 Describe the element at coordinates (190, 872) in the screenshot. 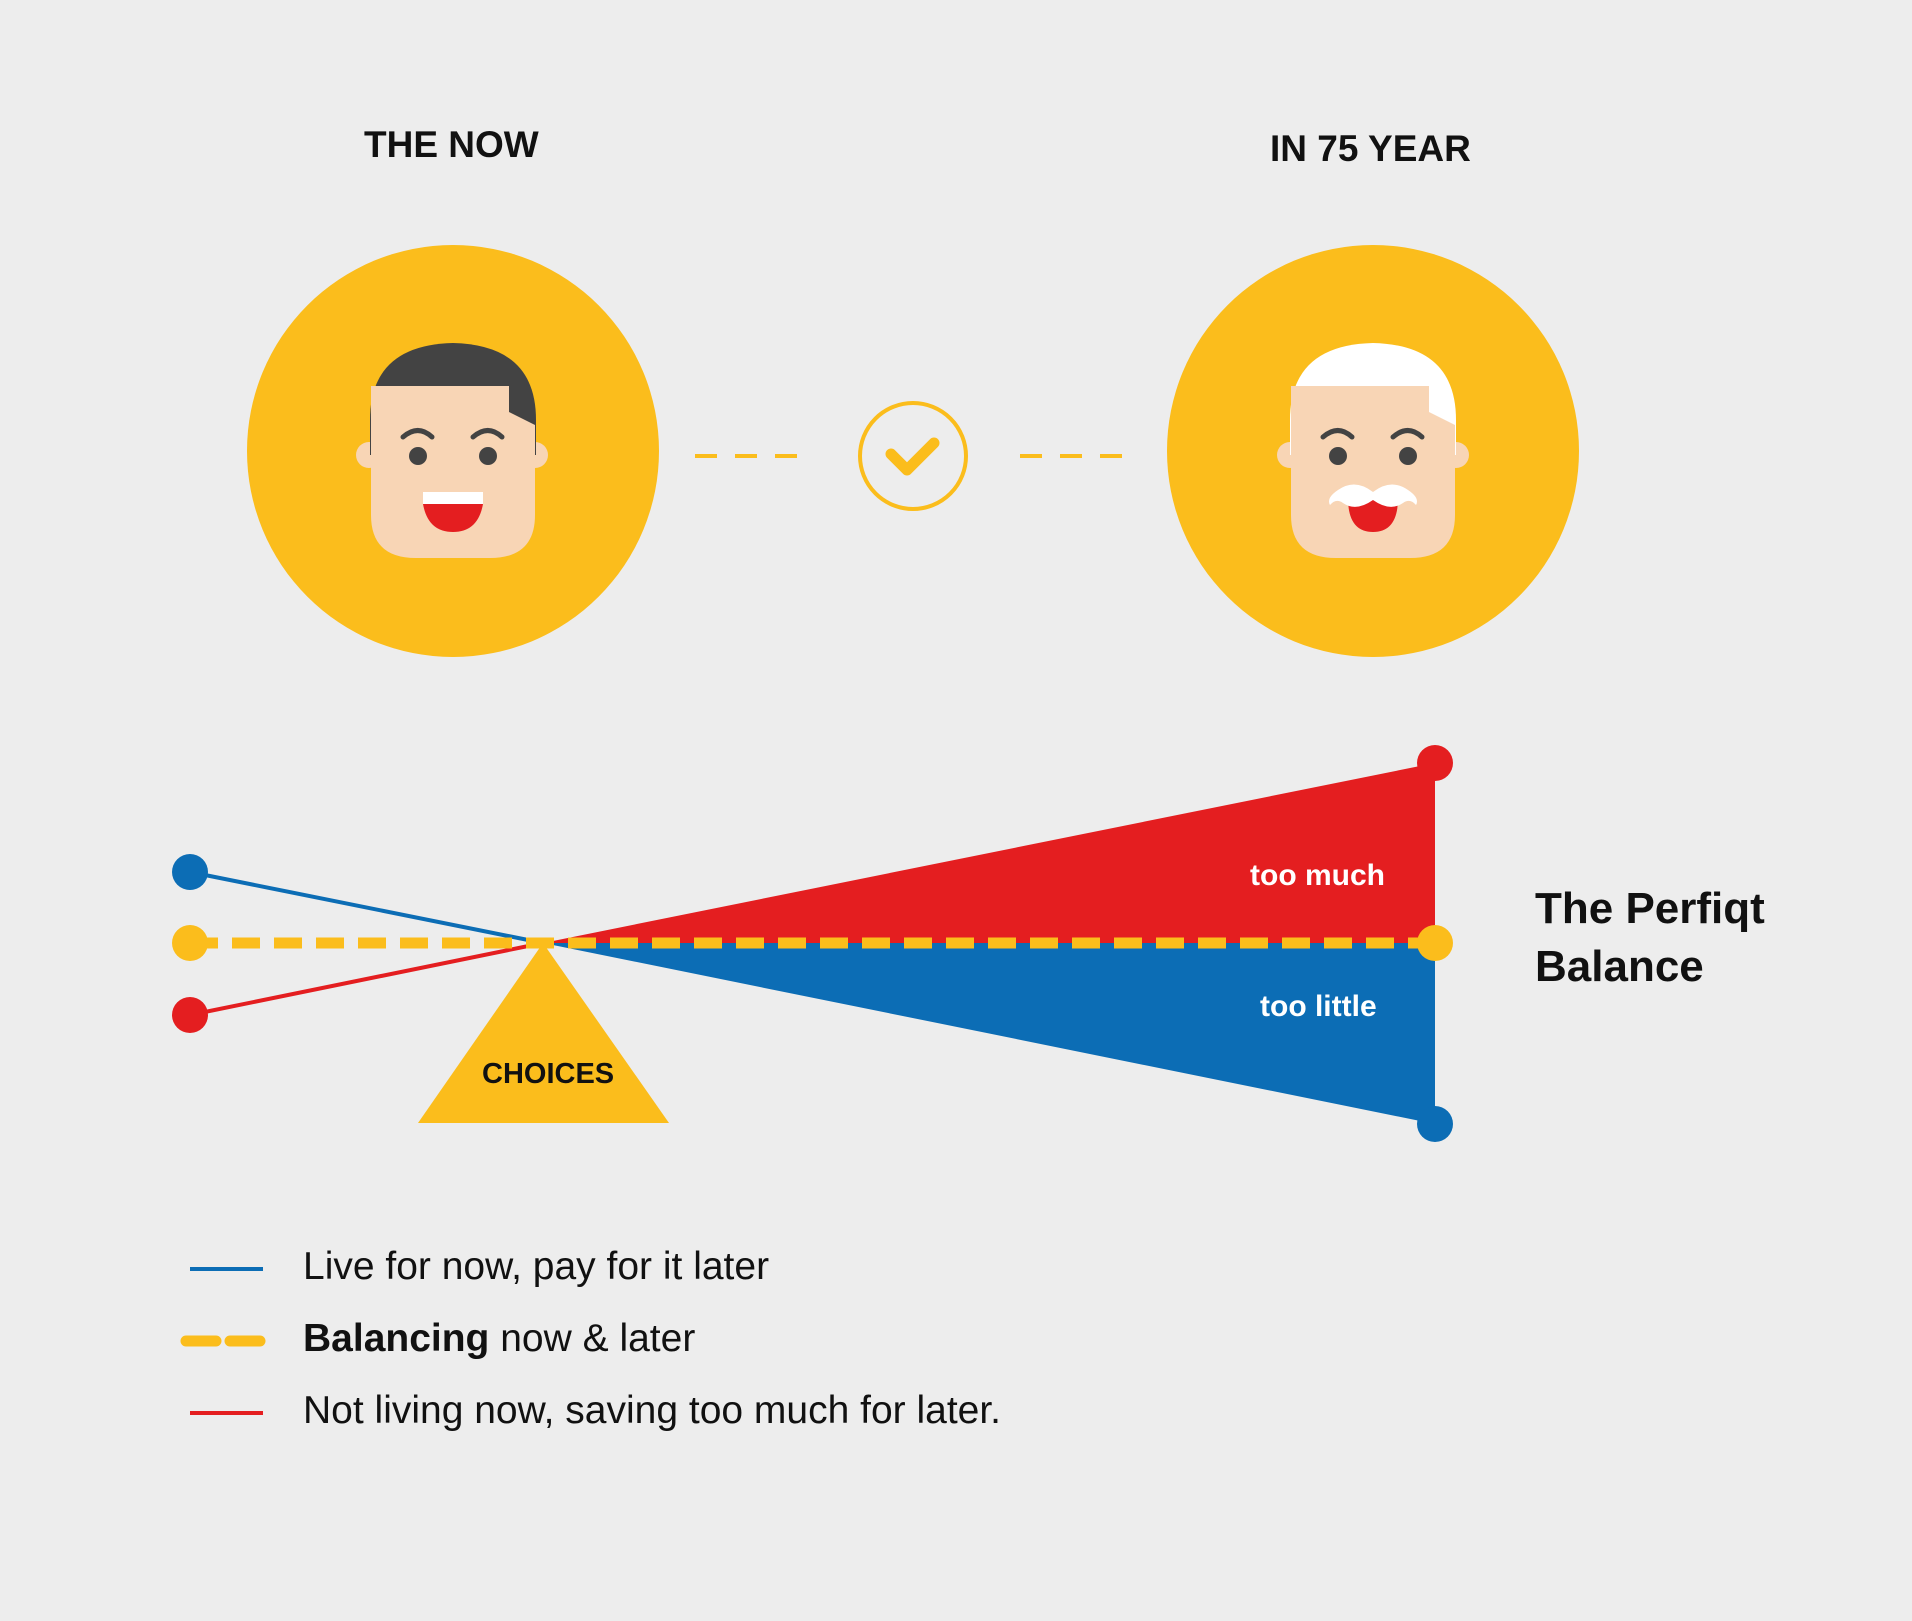

I see `blue-start-dot` at that location.